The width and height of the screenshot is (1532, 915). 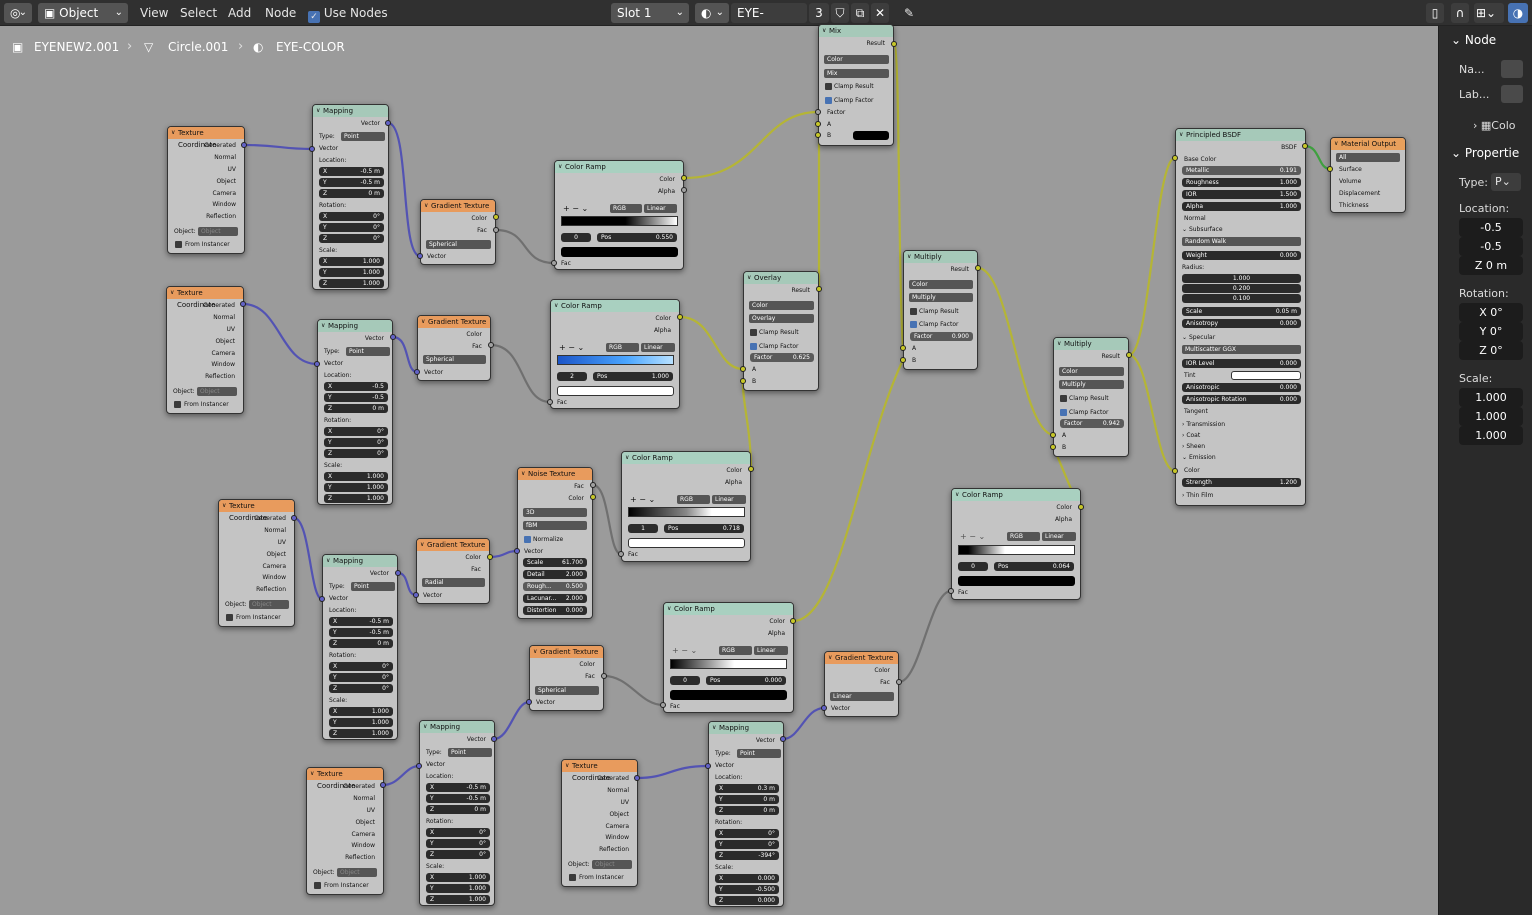 I want to click on link-grad5-ramp5, so click(x=925, y=636).